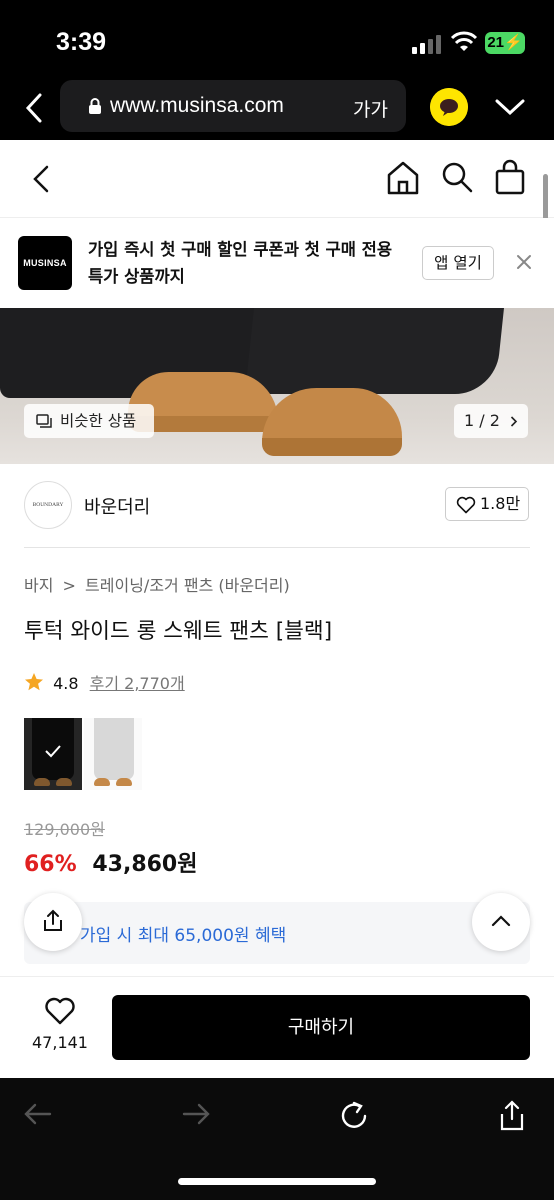  I want to click on color-swatch-gray, so click(113, 754).